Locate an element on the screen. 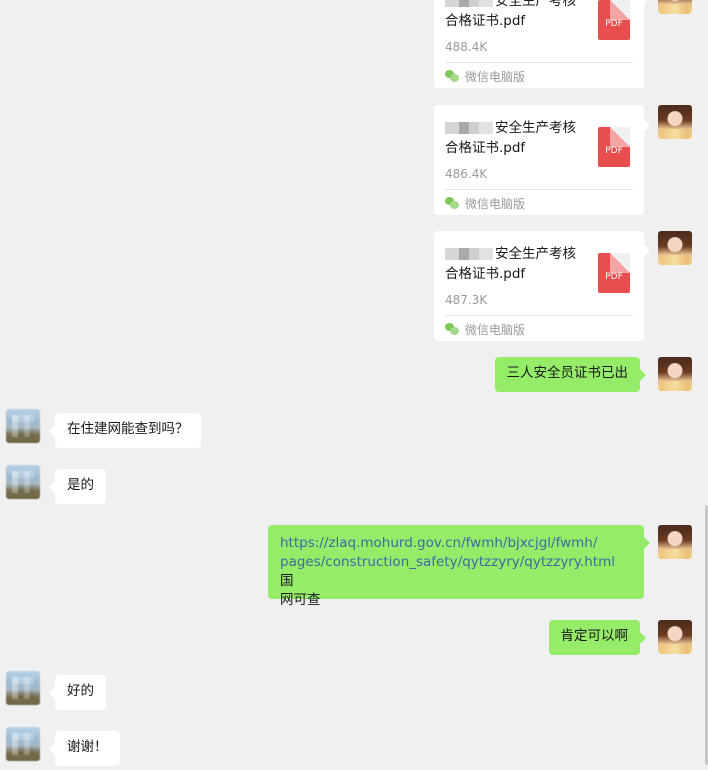 The width and height of the screenshot is (708, 770). sent-message: 三人安全员证书已出 is located at coordinates (570, 374).